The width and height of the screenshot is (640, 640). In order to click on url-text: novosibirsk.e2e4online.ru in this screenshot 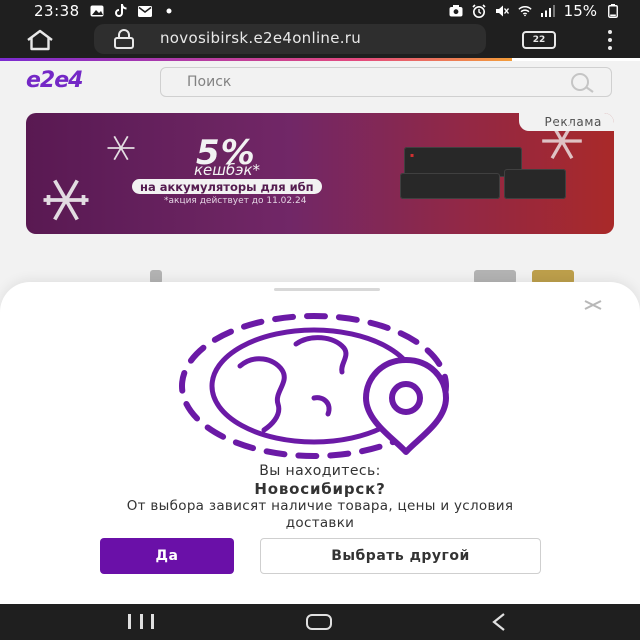, I will do `click(260, 38)`.